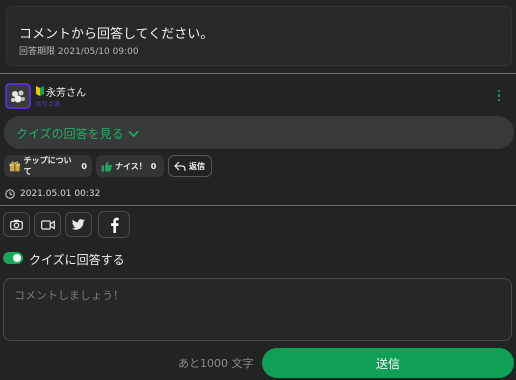  I want to click on show-quiz-answer-label: クイズの回答を見る, so click(70, 134).